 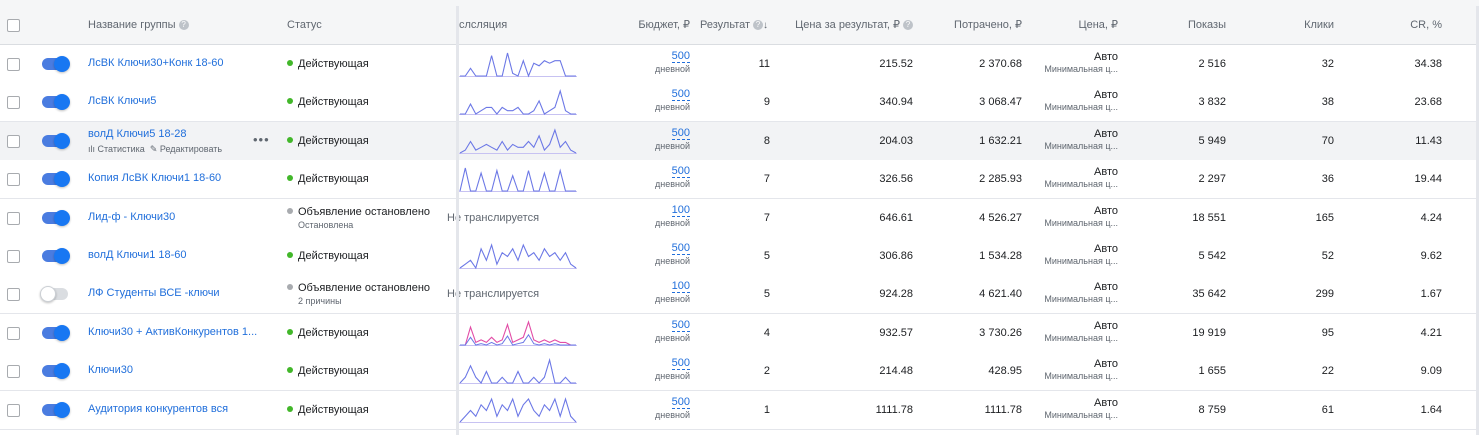 I want to click on price-value: Авто, so click(x=1106, y=287).